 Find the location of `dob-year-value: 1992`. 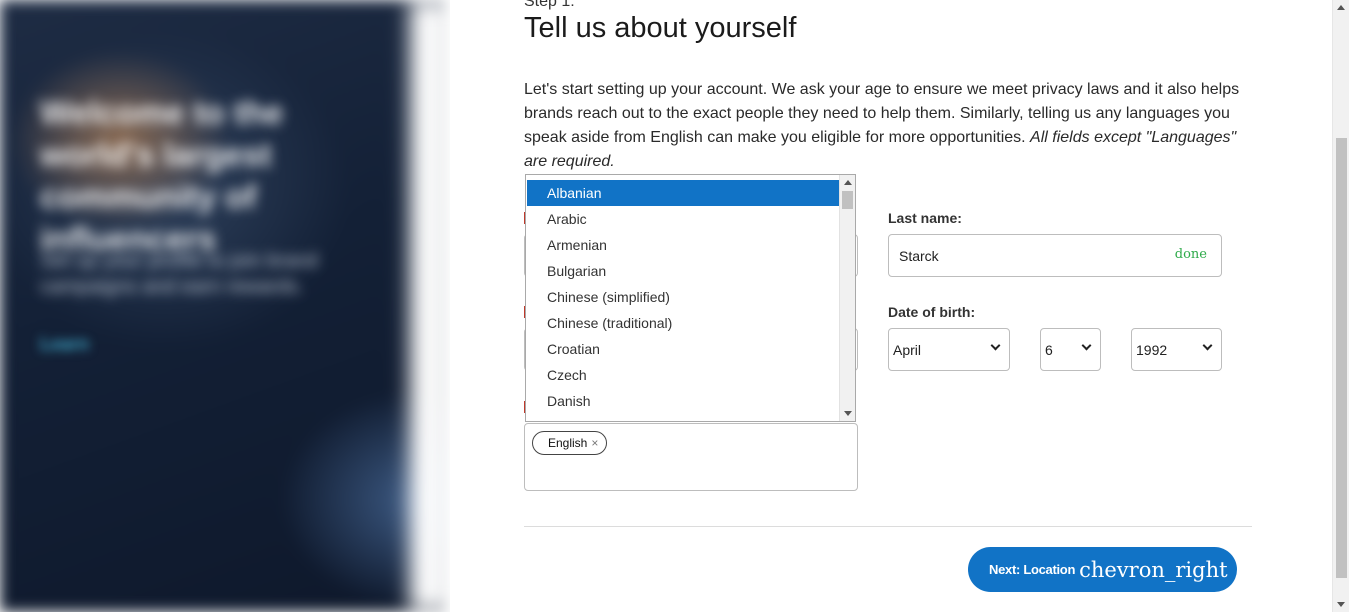

dob-year-value: 1992 is located at coordinates (1152, 349).